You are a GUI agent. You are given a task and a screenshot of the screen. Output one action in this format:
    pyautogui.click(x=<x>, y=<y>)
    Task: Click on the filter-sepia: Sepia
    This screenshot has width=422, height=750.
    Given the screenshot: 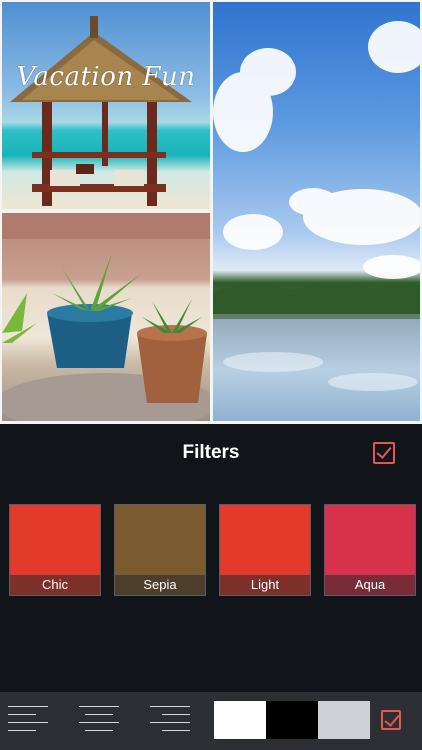 What is the action you would take?
    pyautogui.click(x=160, y=550)
    